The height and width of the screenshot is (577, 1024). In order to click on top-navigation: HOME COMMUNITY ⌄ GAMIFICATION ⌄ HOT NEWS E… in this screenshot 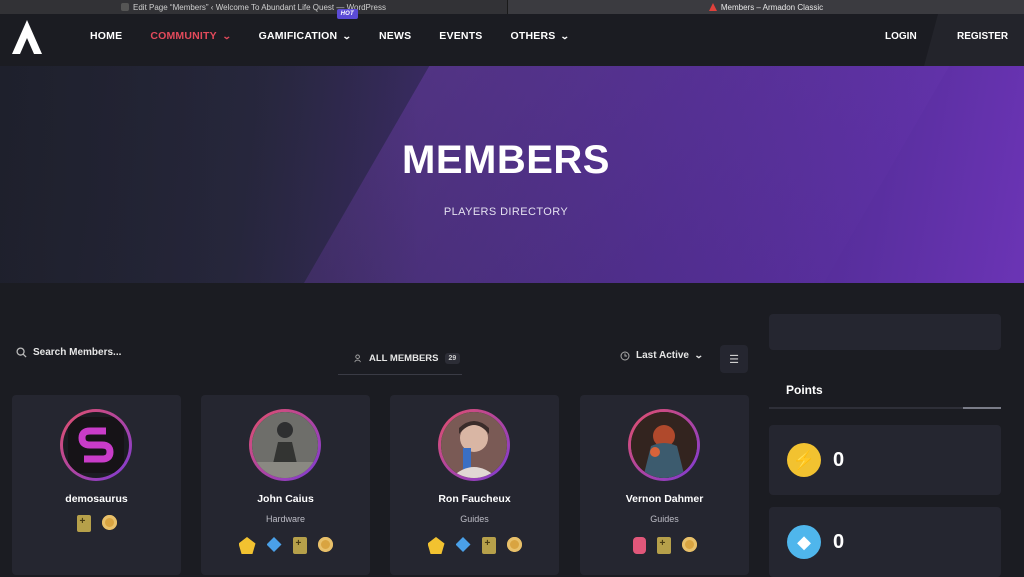, I will do `click(512, 37)`.